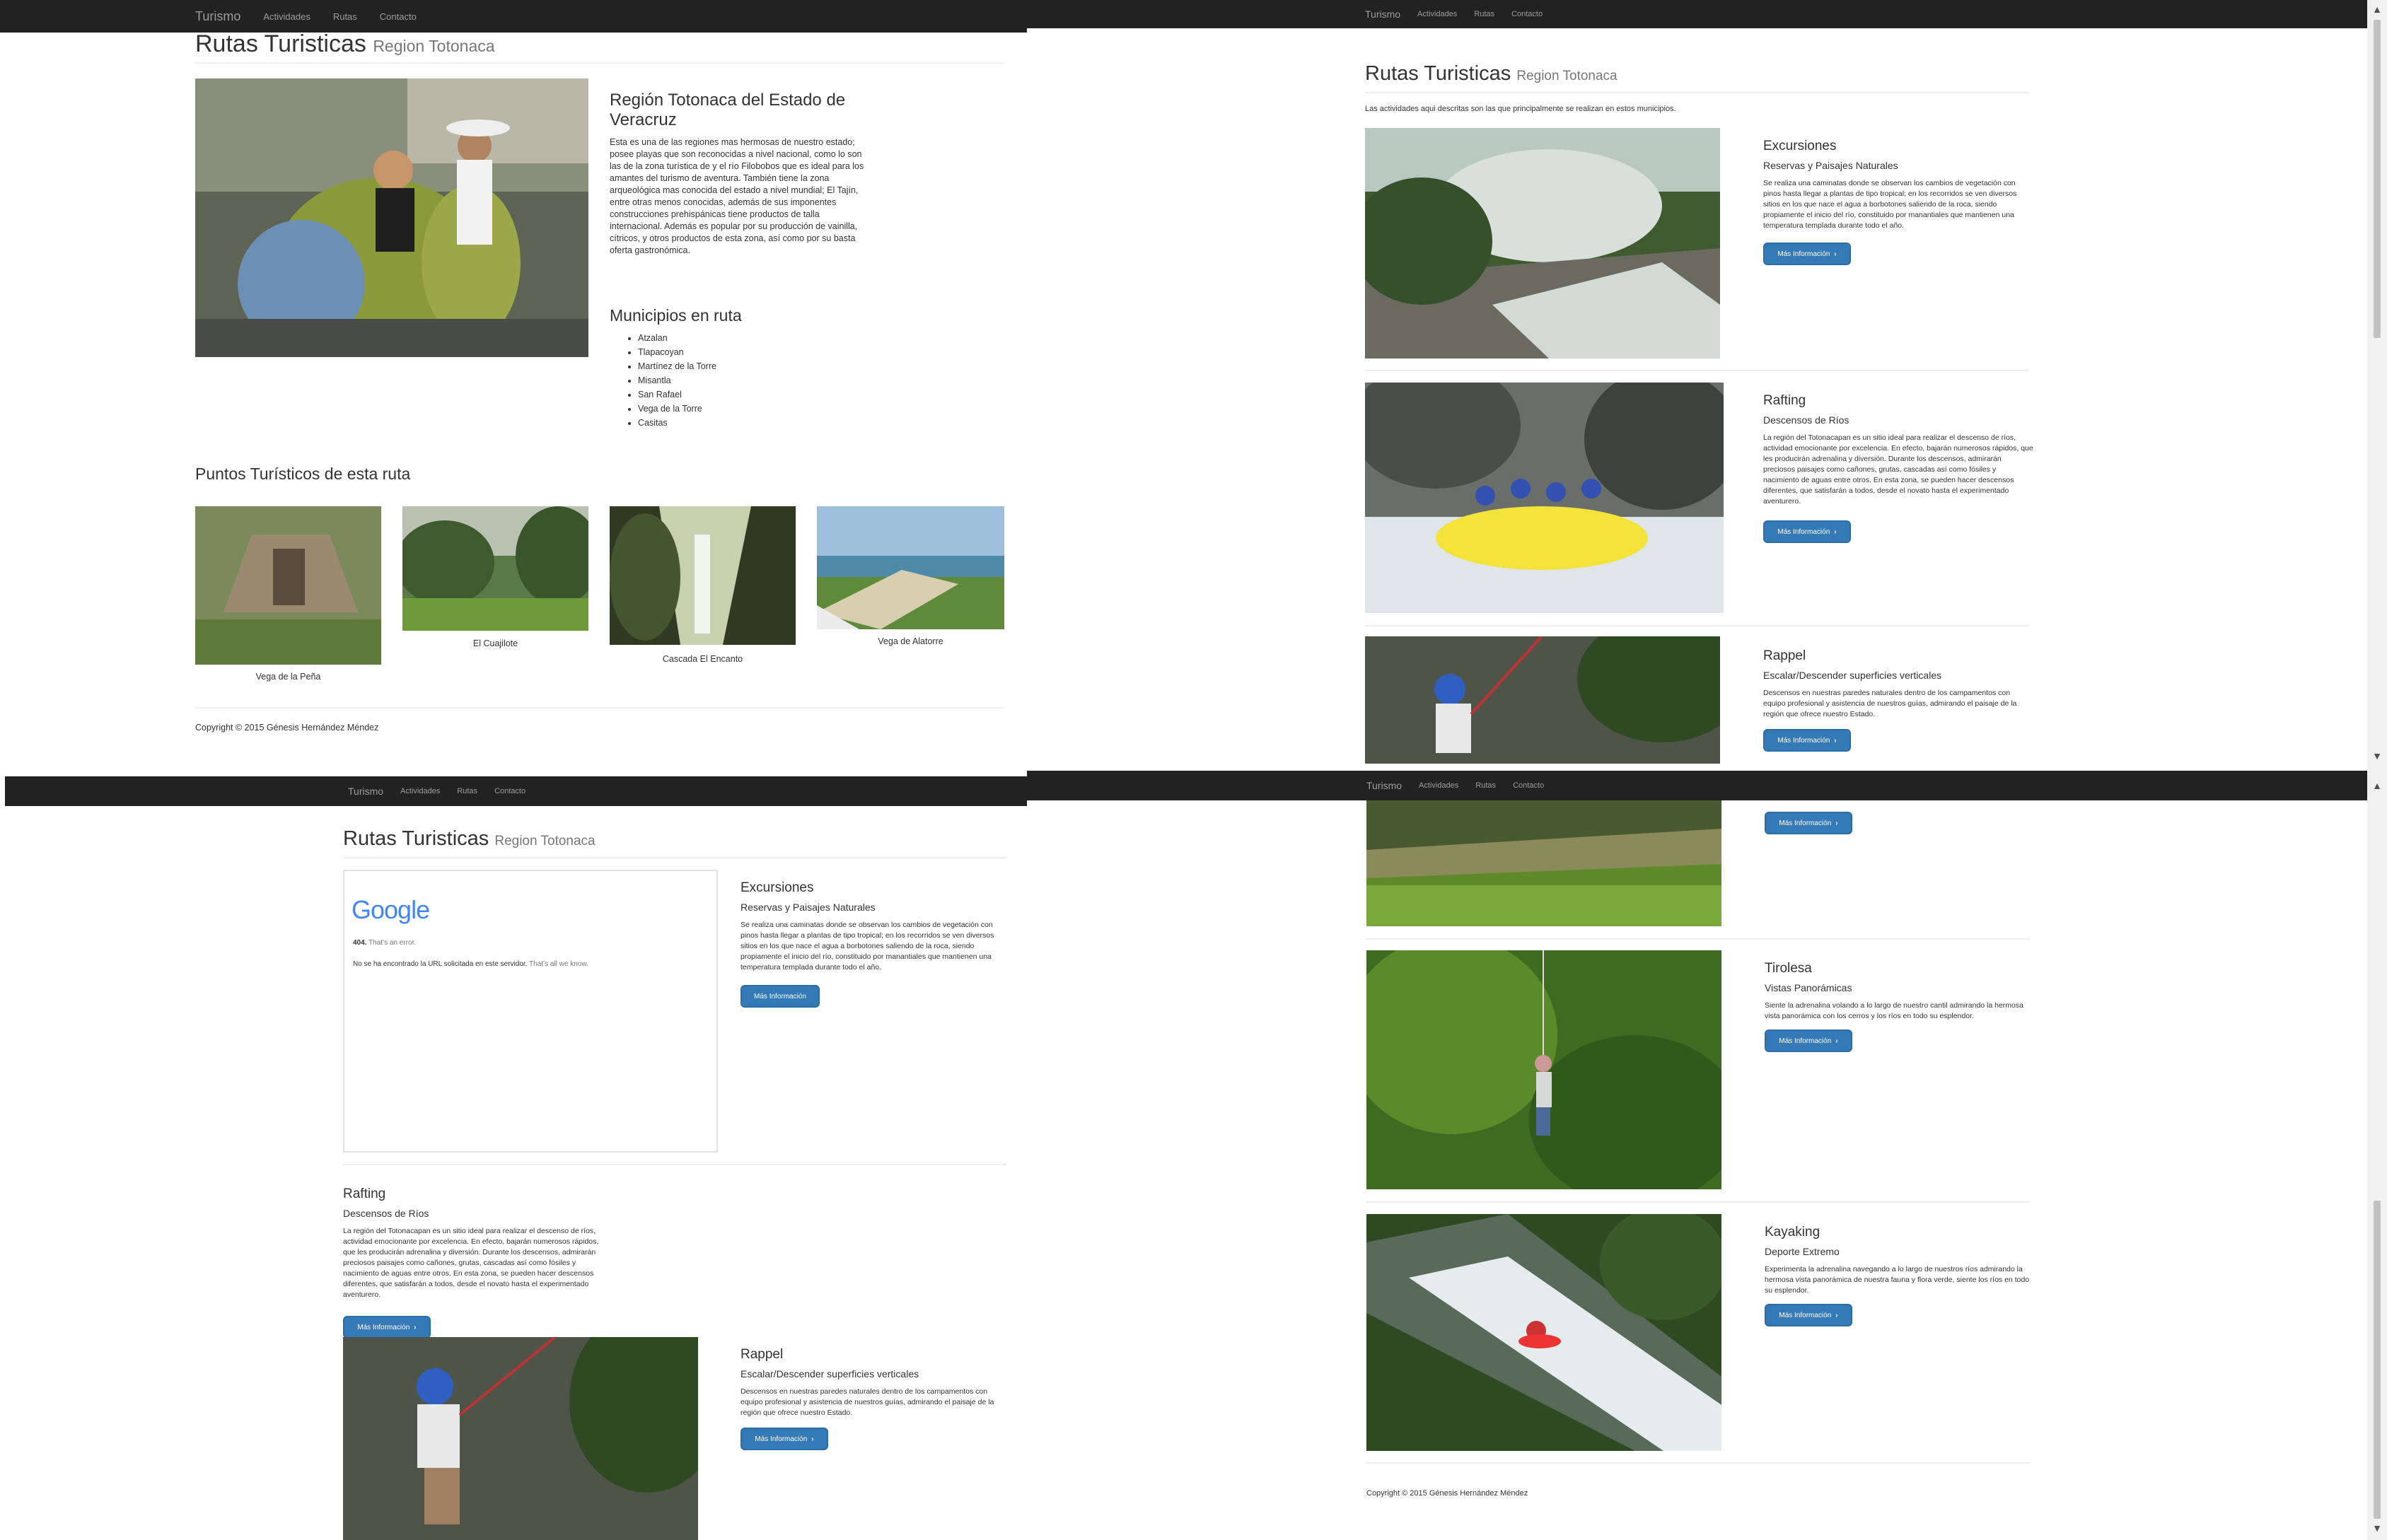 The image size is (2387, 1540). I want to click on error-message-note: That’s all we know., so click(558, 964).